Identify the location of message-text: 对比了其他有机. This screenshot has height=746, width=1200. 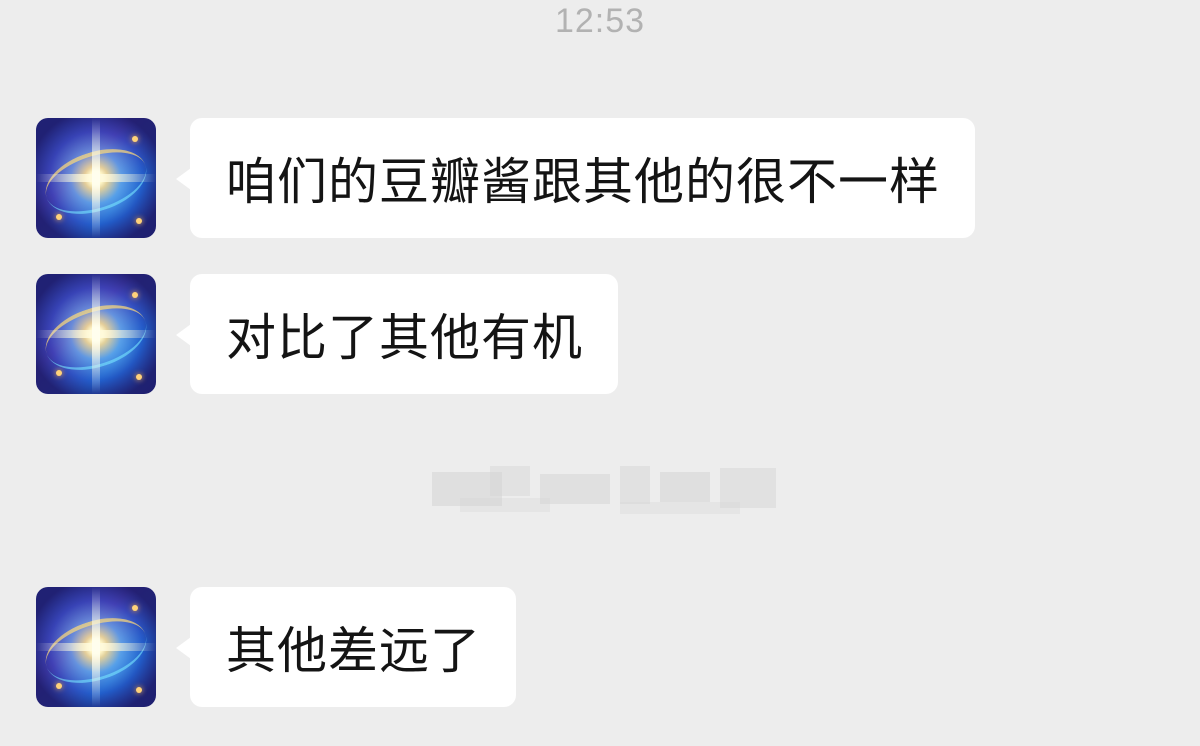
(404, 338).